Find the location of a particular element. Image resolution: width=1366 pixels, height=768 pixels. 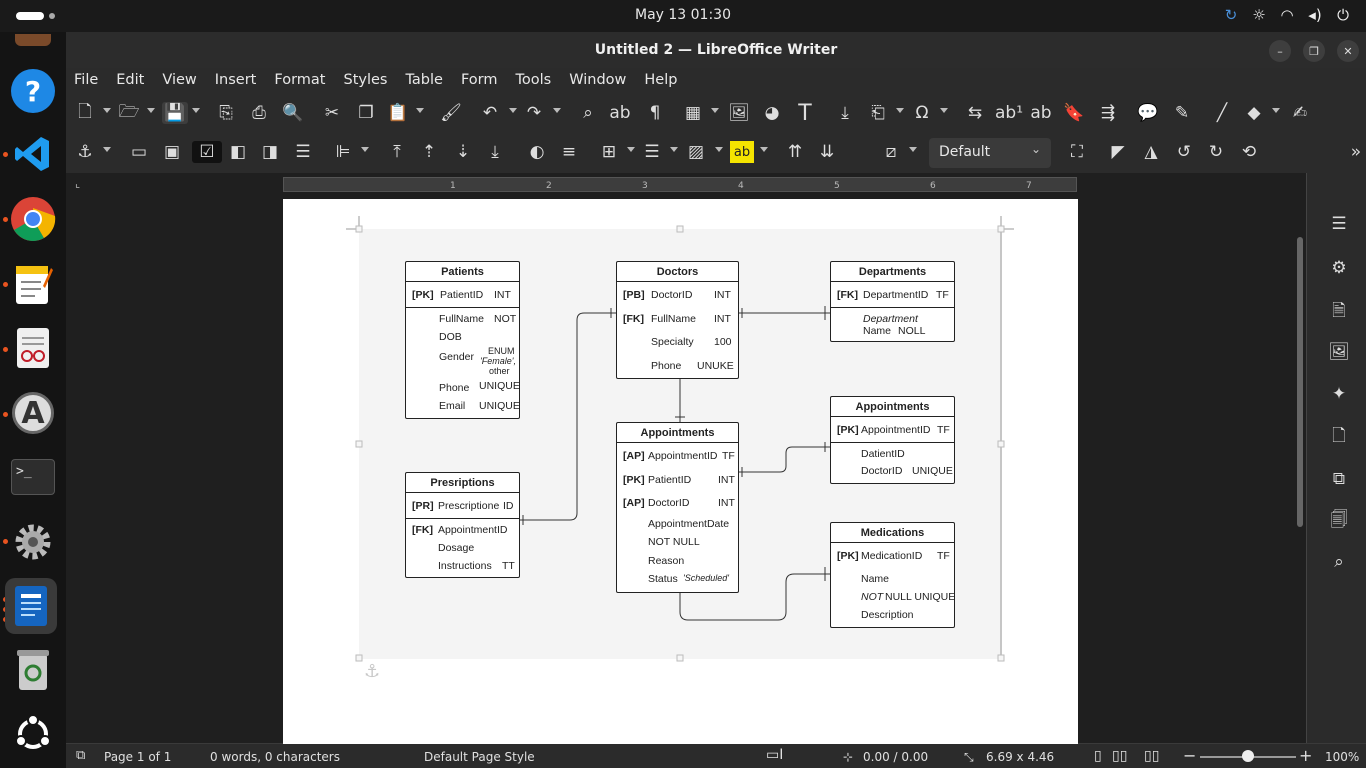

menu-tools: Tools is located at coordinates (538, 81).